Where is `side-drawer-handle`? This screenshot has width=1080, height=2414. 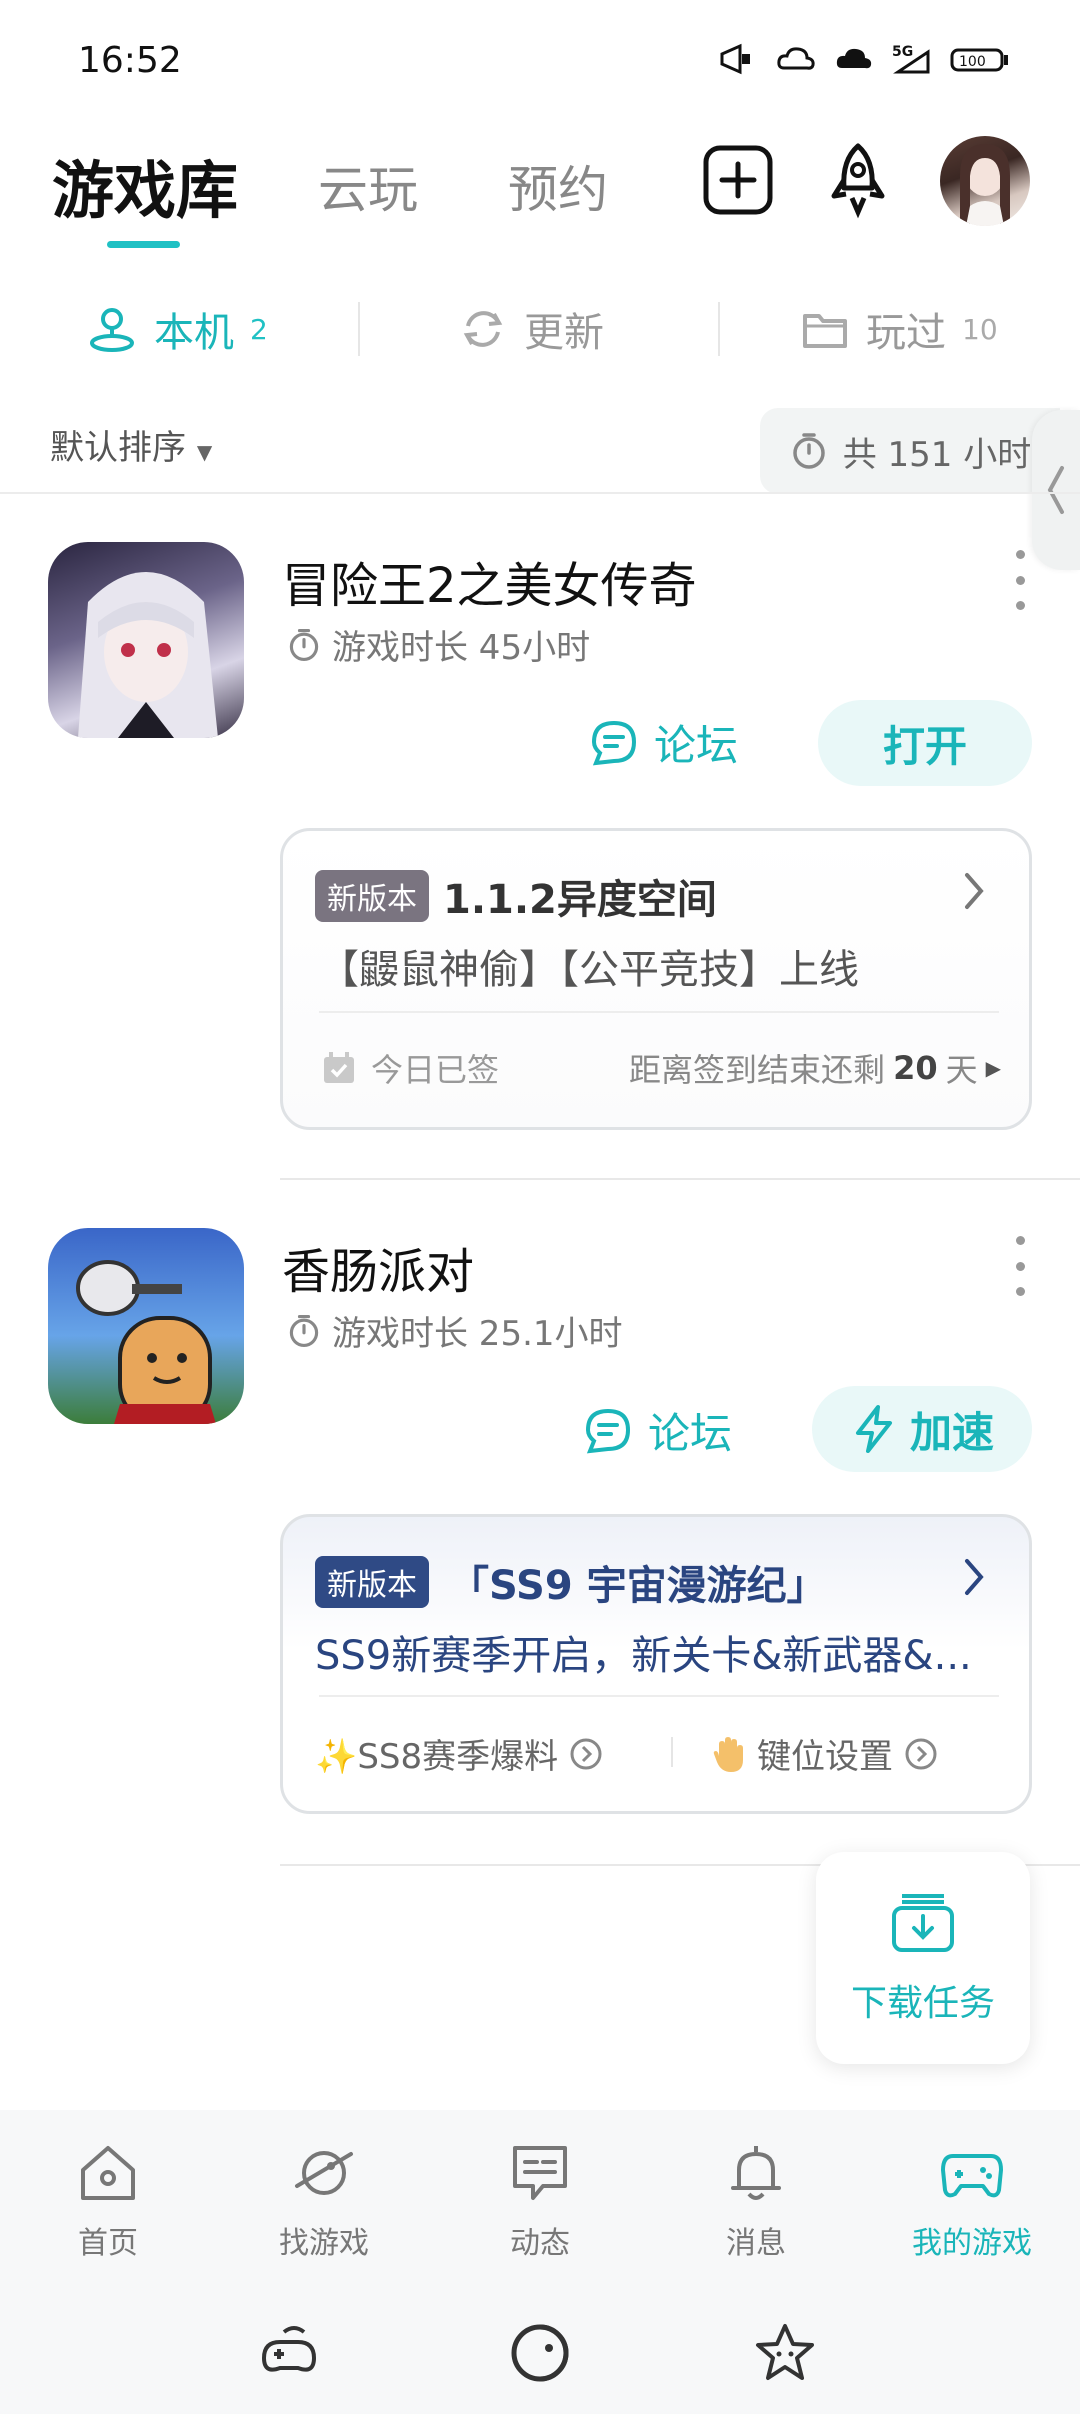
side-drawer-handle is located at coordinates (1056, 490).